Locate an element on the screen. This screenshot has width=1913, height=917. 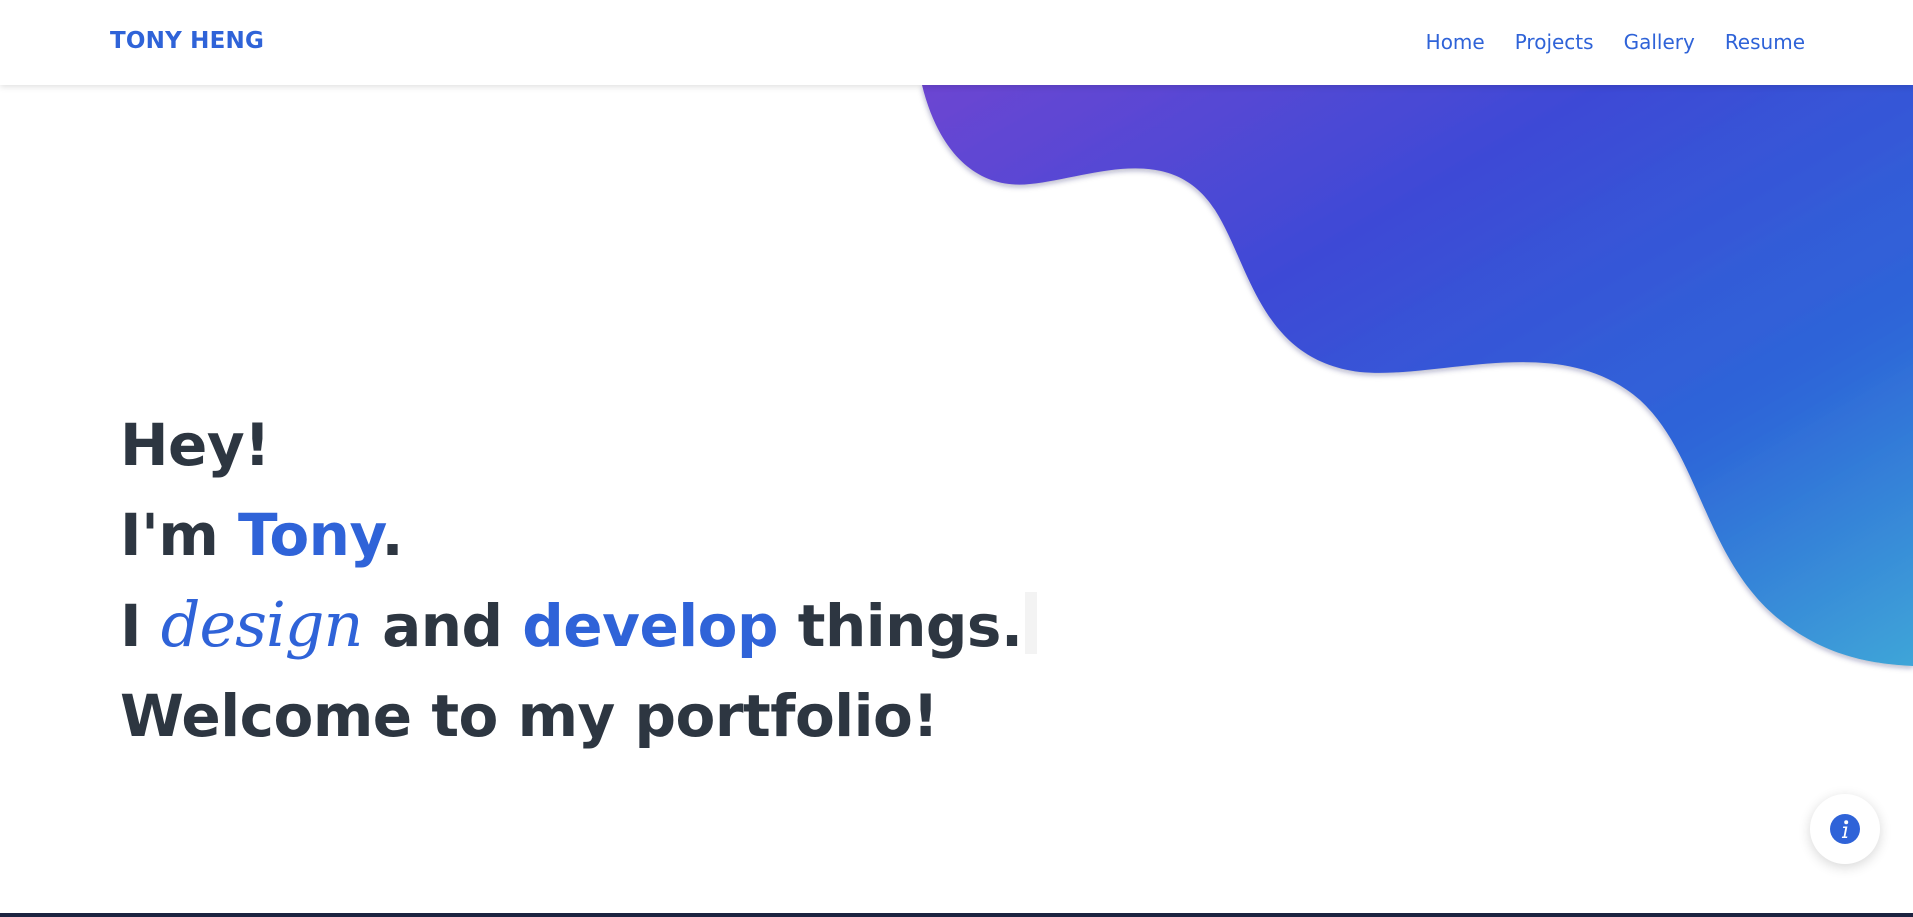
hero-design-word: design is located at coordinates (262, 624).